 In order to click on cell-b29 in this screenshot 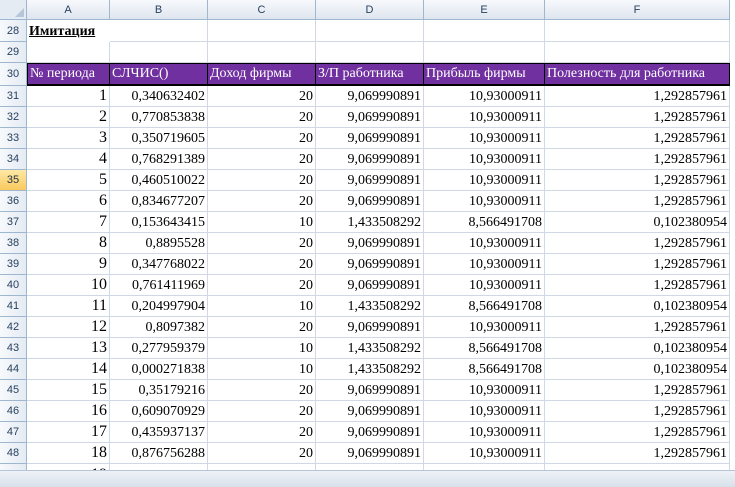, I will do `click(159, 52)`.